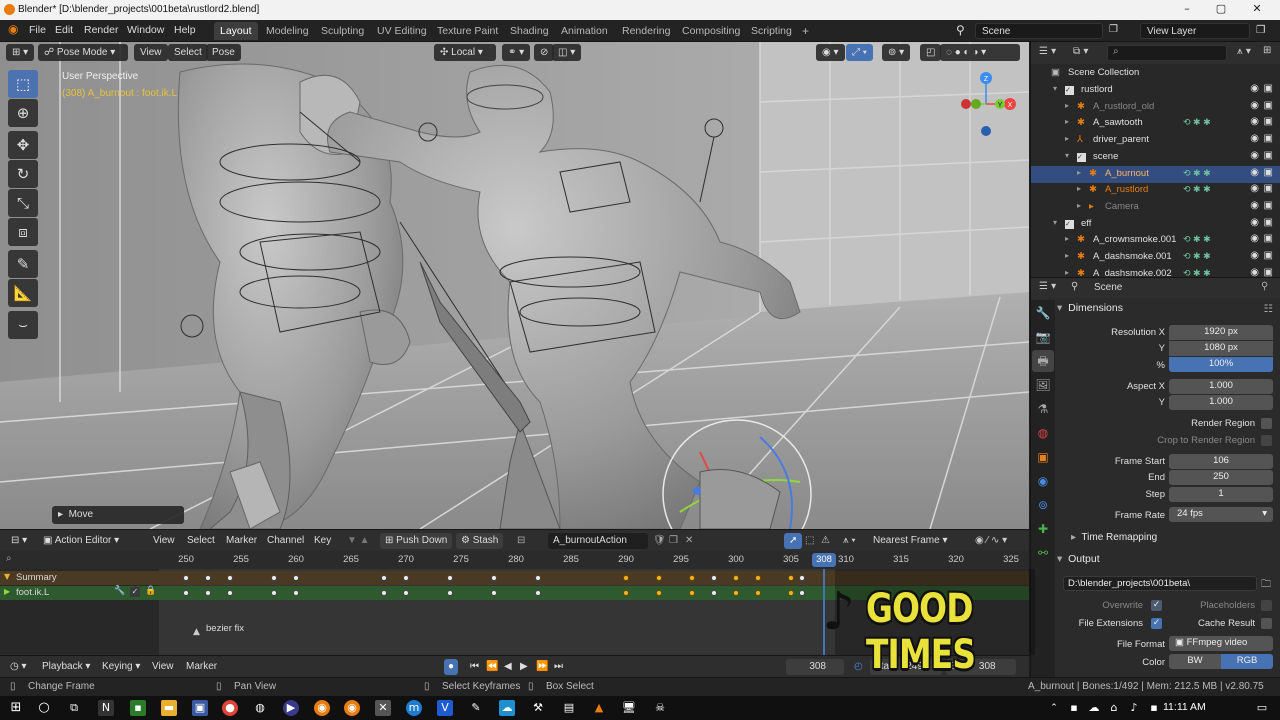 The width and height of the screenshot is (1280, 720). I want to click on scene-selector: Scene, so click(1039, 31).